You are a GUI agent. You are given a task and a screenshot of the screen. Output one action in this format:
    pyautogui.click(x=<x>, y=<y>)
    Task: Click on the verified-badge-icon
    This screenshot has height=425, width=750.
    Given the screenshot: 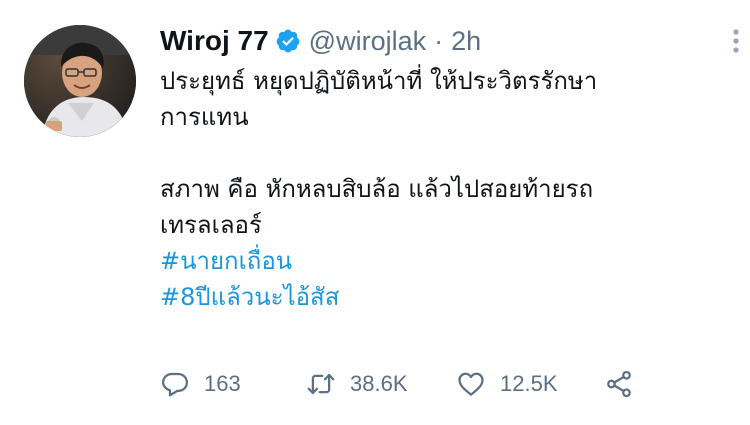 What is the action you would take?
    pyautogui.click(x=288, y=41)
    